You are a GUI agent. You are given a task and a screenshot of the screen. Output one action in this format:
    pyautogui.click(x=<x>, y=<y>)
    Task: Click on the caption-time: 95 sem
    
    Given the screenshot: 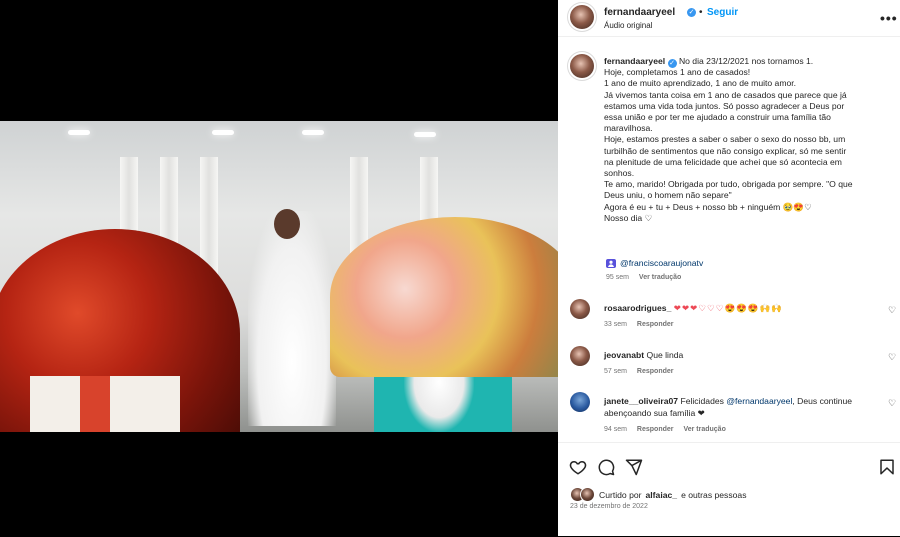 What is the action you would take?
    pyautogui.click(x=617, y=277)
    